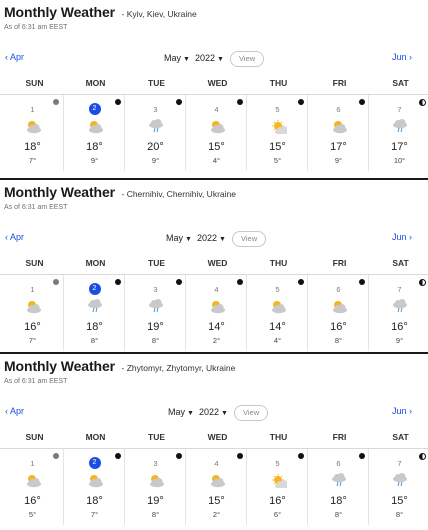 The height and width of the screenshot is (530, 428). Describe the element at coordinates (338, 487) in the screenshot. I see `day-cell: 6 18° 8°` at that location.